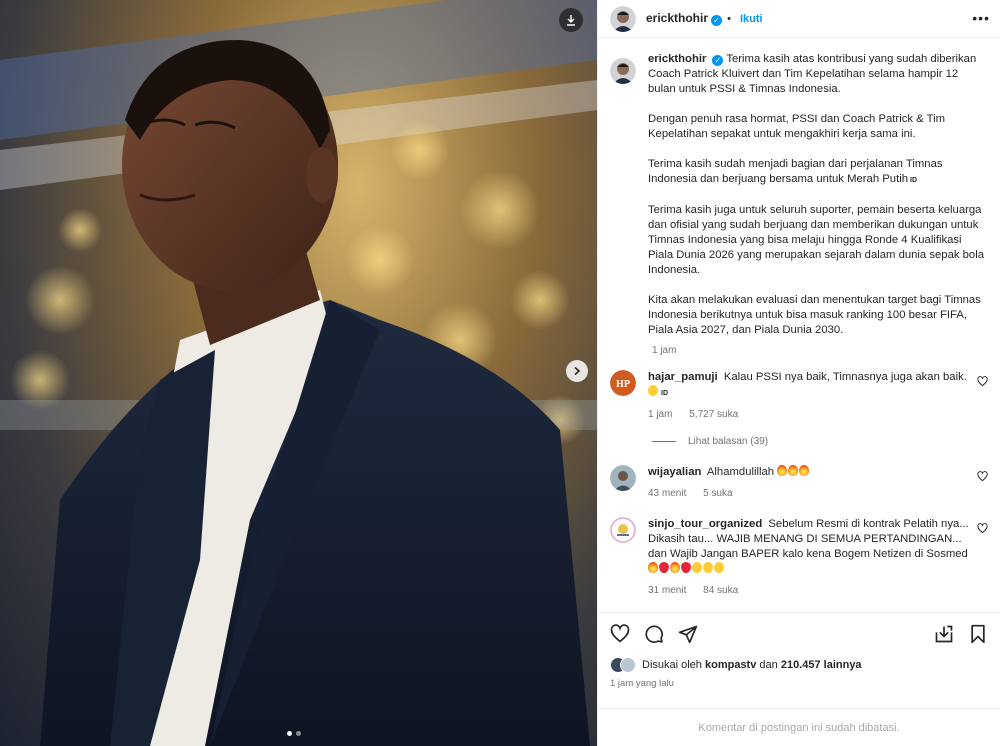 This screenshot has height=746, width=1000. I want to click on comment: wijayalian Alhamdulillah 43 menit 5 suka, so click(799, 483).